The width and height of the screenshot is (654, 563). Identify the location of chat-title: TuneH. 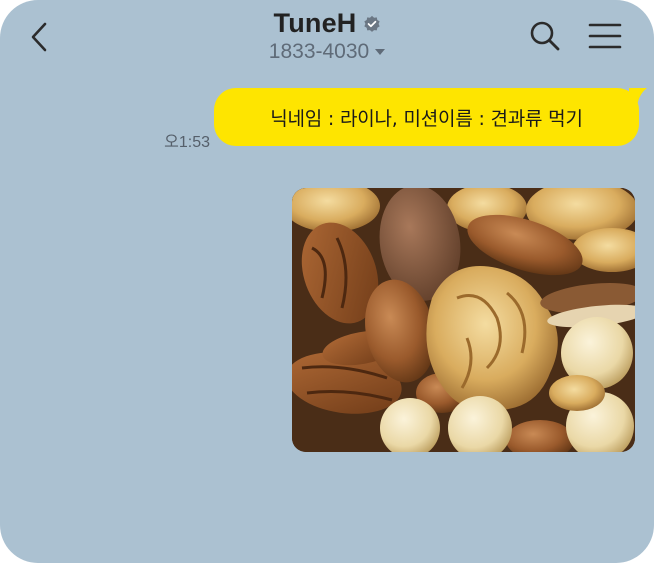
(315, 23).